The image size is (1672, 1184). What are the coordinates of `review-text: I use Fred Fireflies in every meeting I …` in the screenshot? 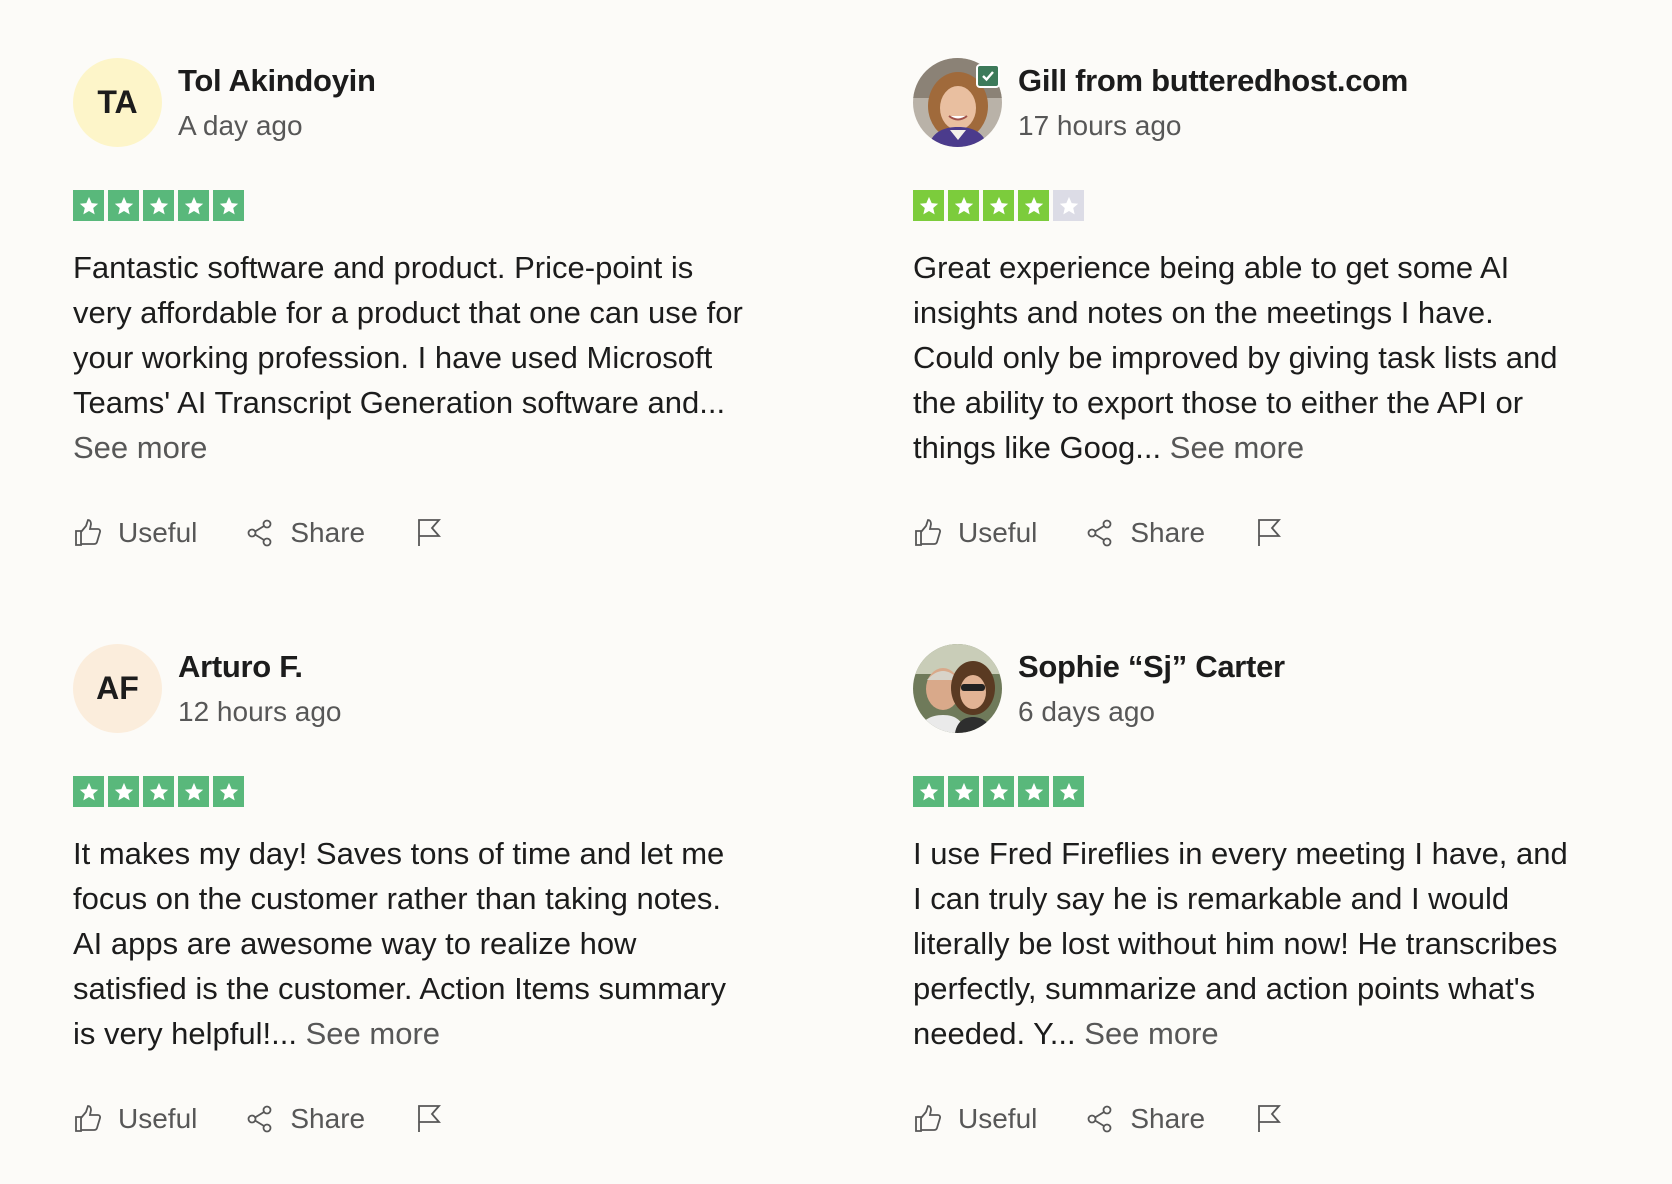 It's located at (1248, 943).